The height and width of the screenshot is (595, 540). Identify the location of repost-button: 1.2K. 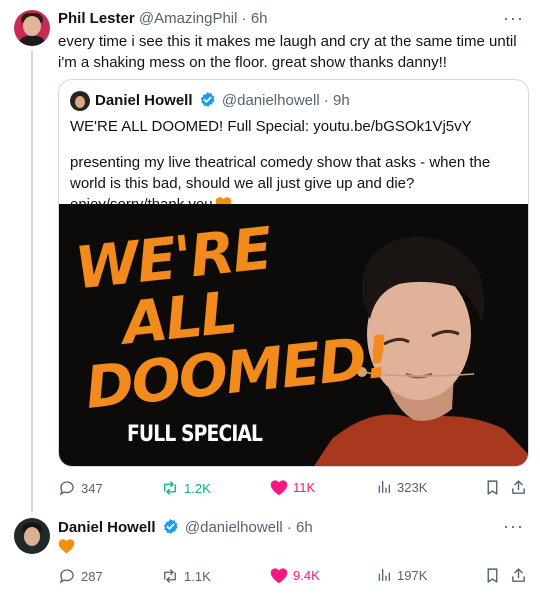
(186, 488).